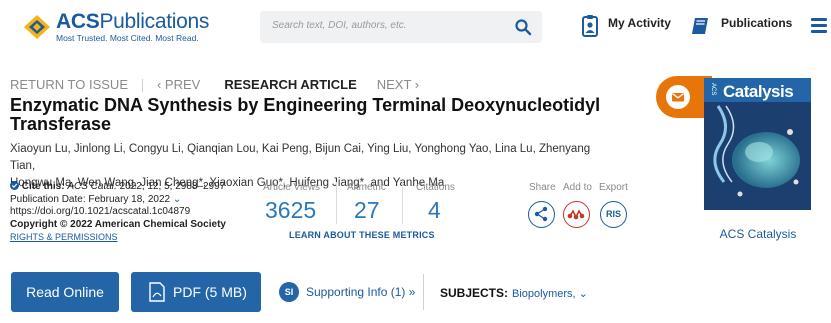 The width and height of the screenshot is (831, 323). I want to click on search-input: Search text, DOI, authors, etc., so click(401, 27).